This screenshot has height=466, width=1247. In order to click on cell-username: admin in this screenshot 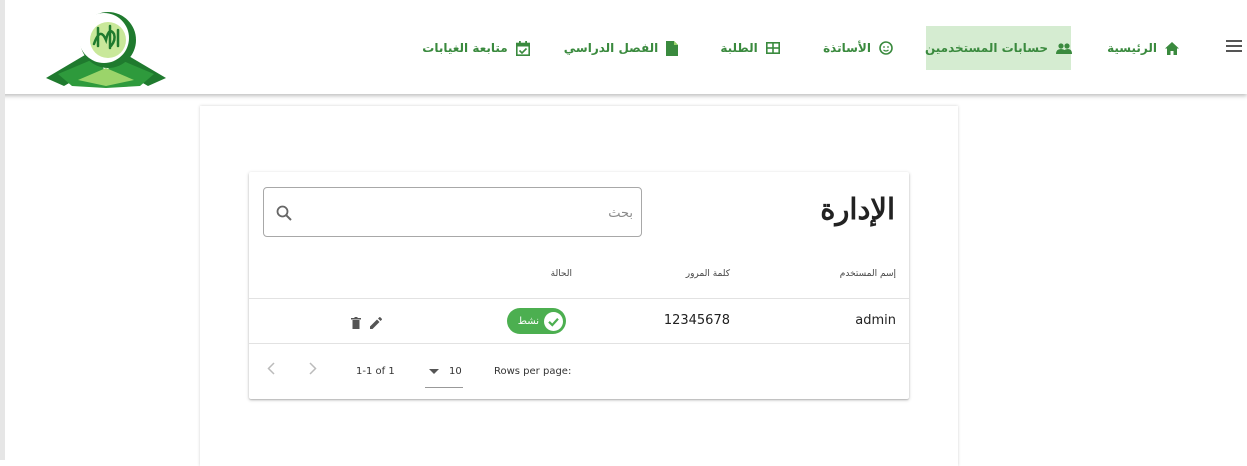, I will do `click(875, 320)`.